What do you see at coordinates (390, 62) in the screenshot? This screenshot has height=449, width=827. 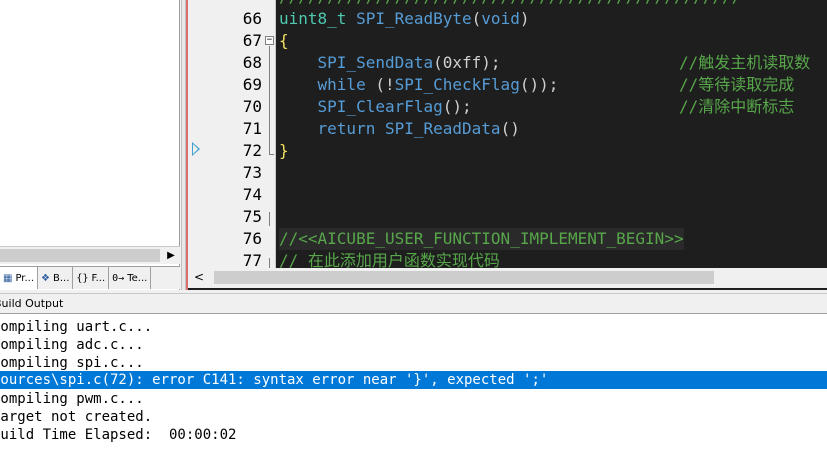 I see `code-line: SPI_SendData(0xff);` at bounding box center [390, 62].